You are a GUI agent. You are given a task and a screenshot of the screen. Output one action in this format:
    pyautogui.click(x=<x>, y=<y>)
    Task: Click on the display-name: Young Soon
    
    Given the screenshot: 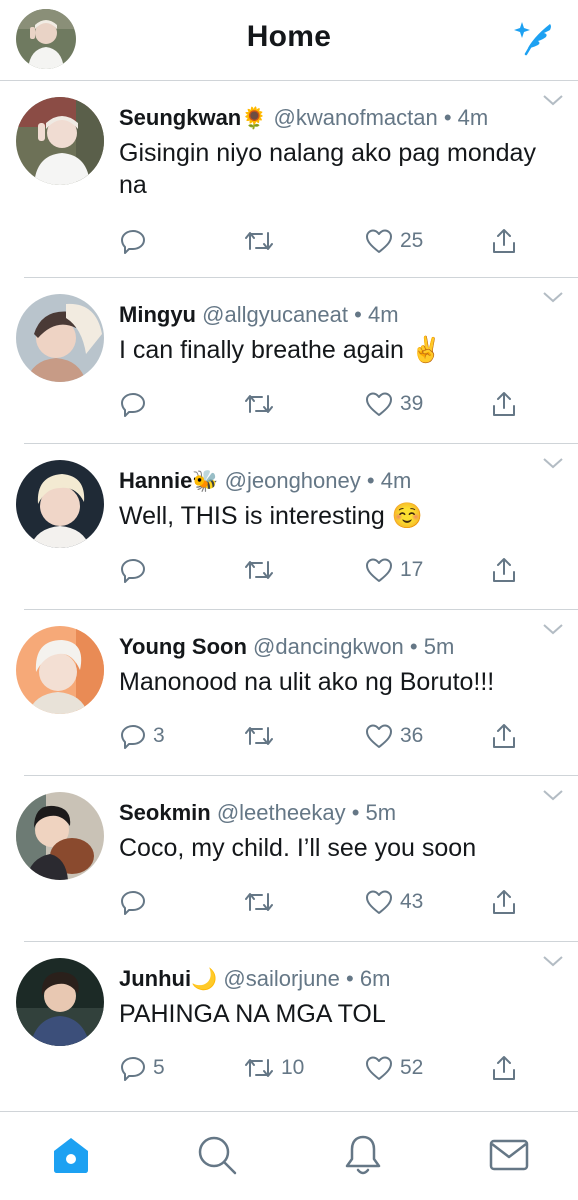 What is the action you would take?
    pyautogui.click(x=183, y=646)
    